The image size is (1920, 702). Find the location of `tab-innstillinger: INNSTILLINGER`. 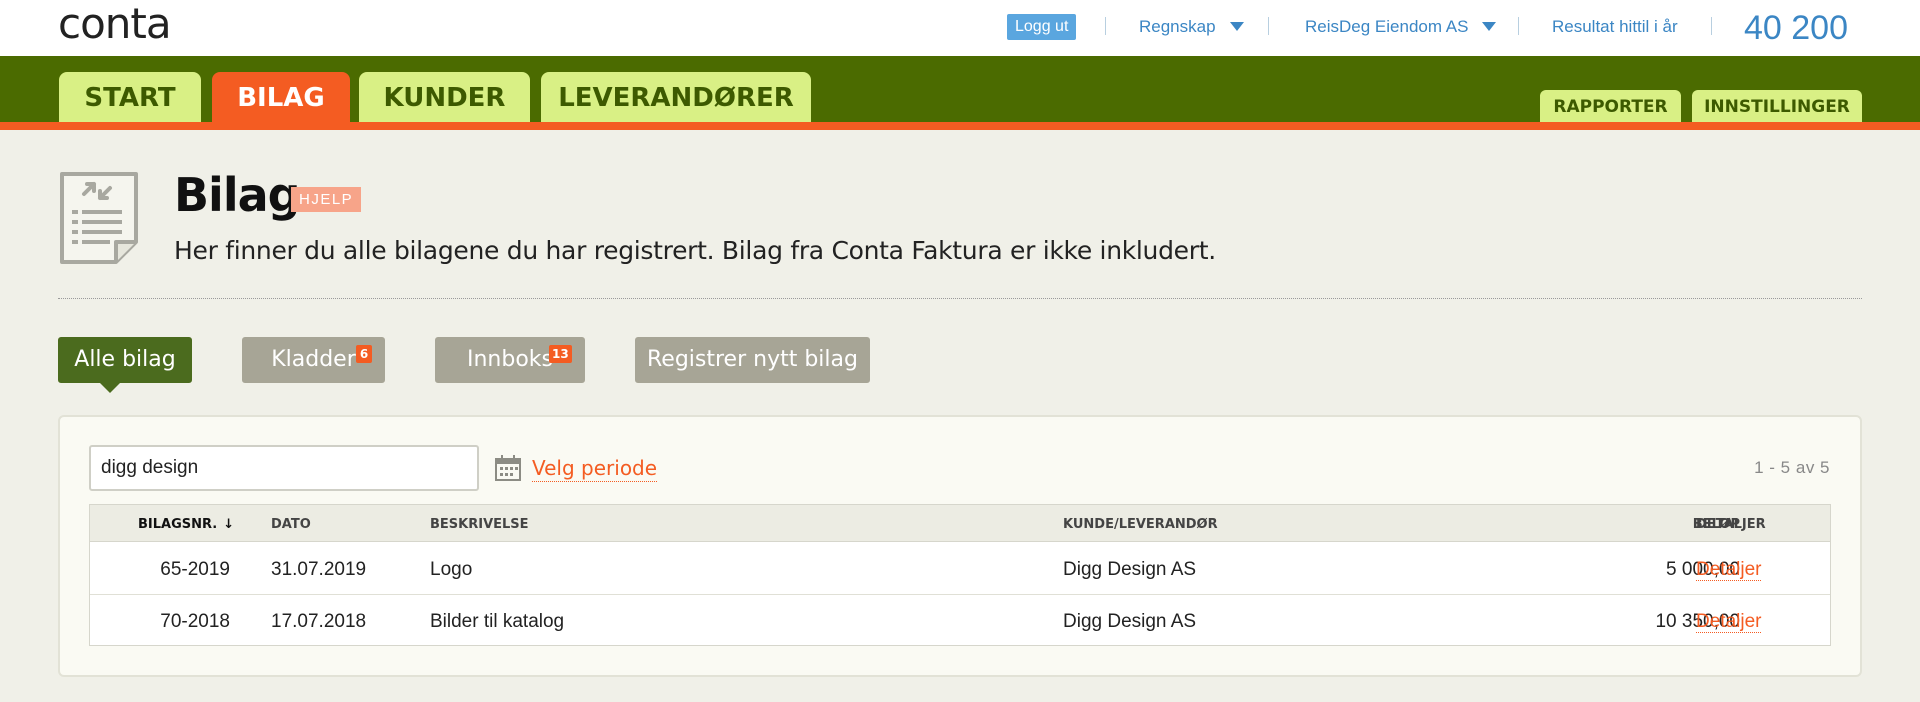

tab-innstillinger: INNSTILLINGER is located at coordinates (1777, 106).